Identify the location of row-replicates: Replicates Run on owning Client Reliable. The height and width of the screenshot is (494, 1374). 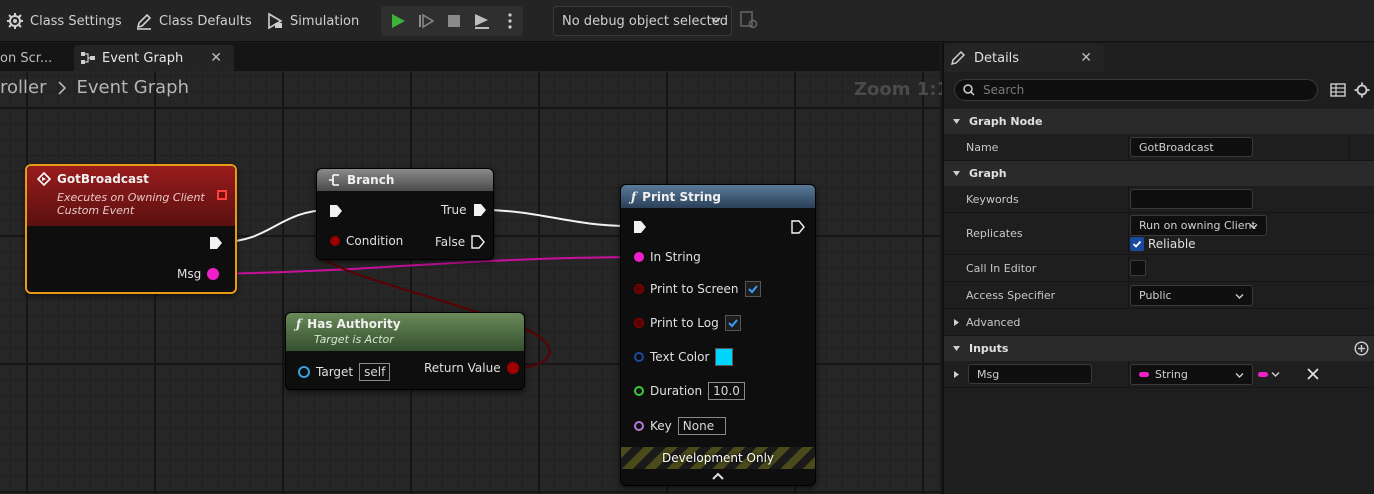
(1159, 234).